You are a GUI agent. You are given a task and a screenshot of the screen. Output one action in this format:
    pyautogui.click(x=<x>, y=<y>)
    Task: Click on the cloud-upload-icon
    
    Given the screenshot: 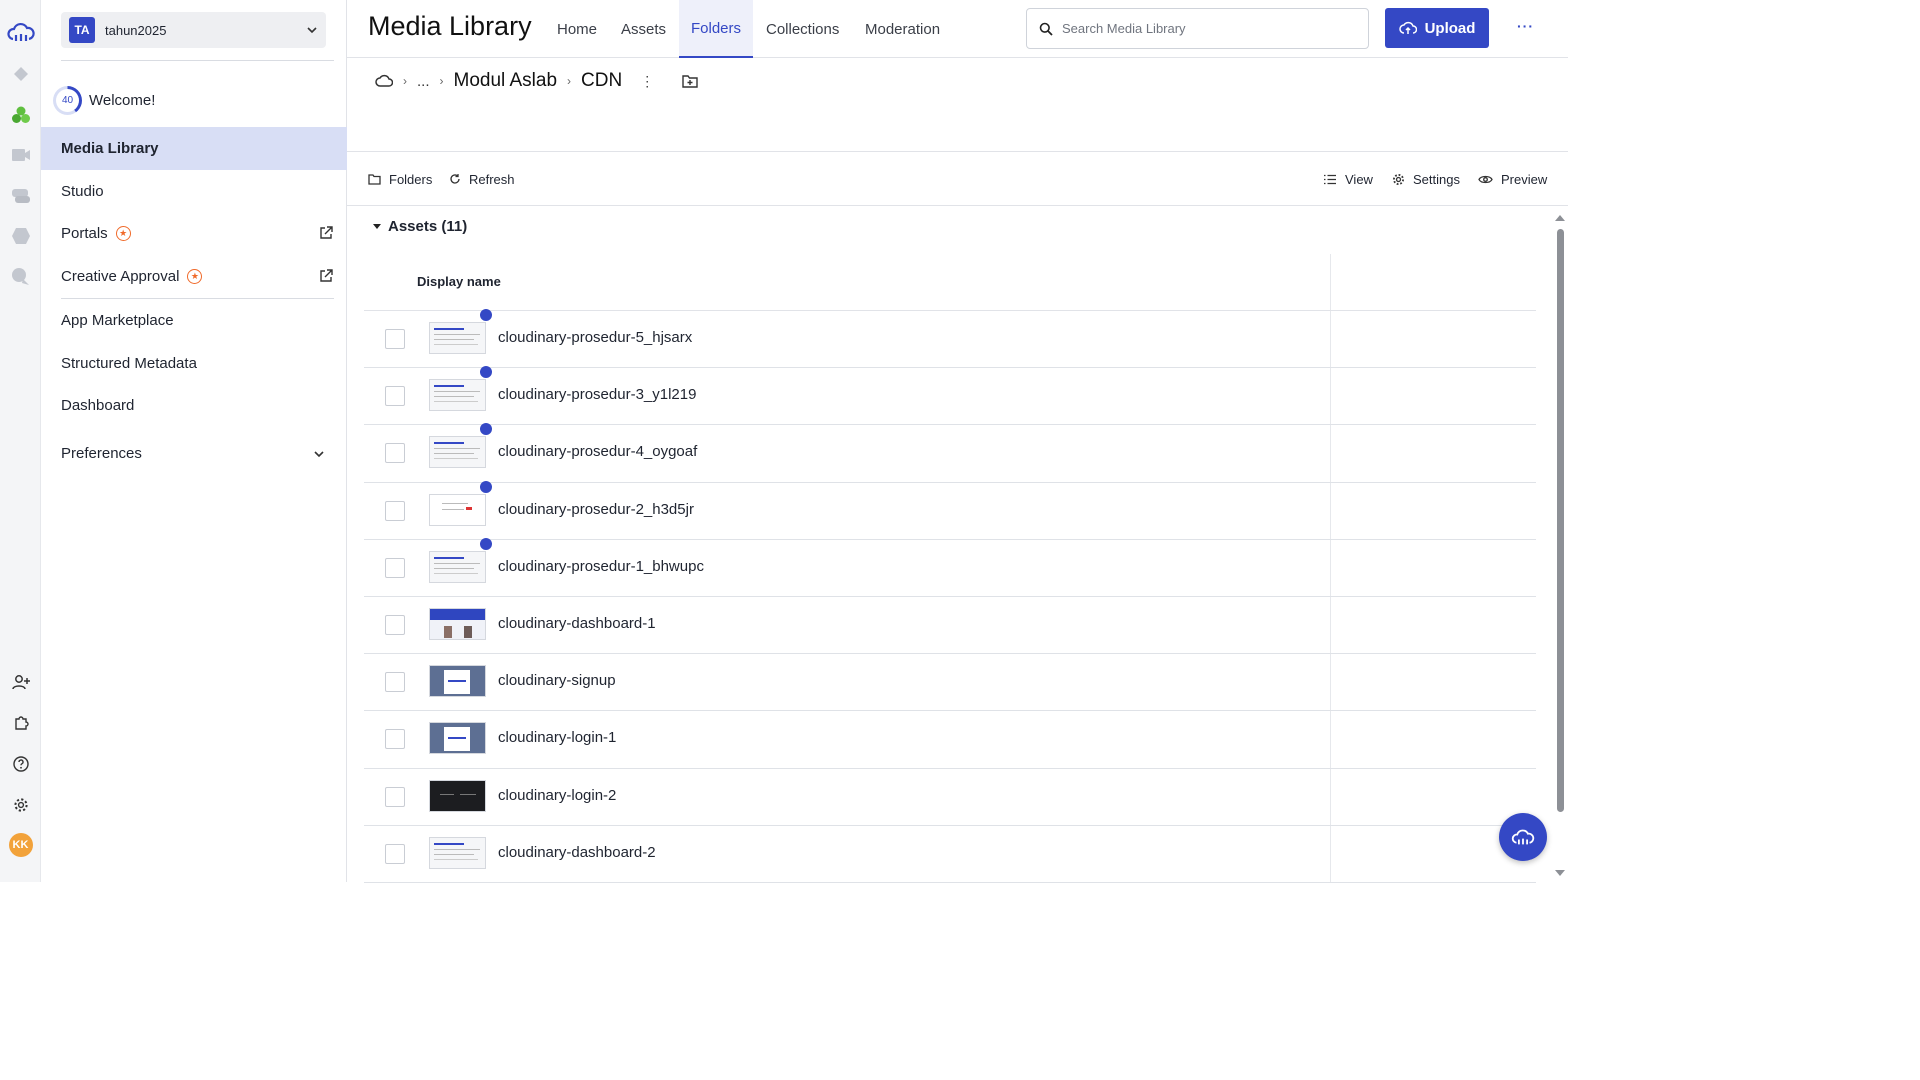 What is the action you would take?
    pyautogui.click(x=1407, y=27)
    